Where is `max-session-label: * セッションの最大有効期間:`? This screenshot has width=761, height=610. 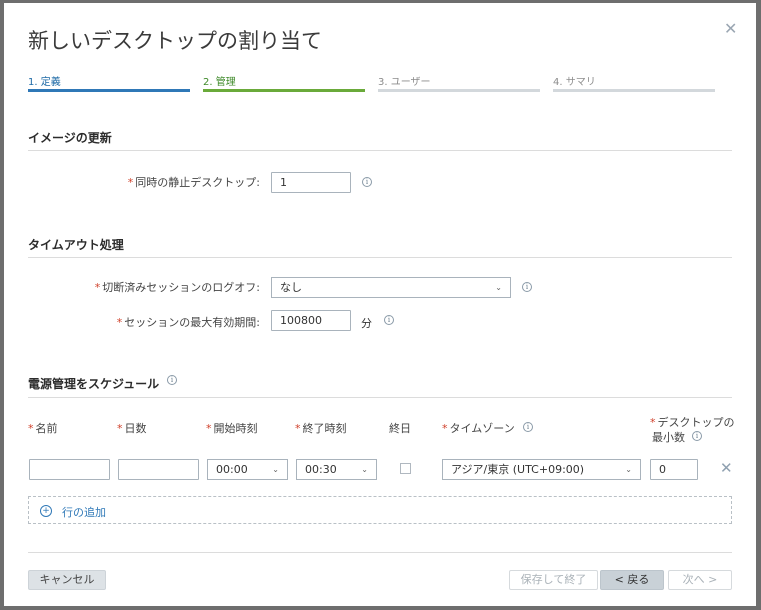 max-session-label: * セッションの最大有効期間: is located at coordinates (188, 322).